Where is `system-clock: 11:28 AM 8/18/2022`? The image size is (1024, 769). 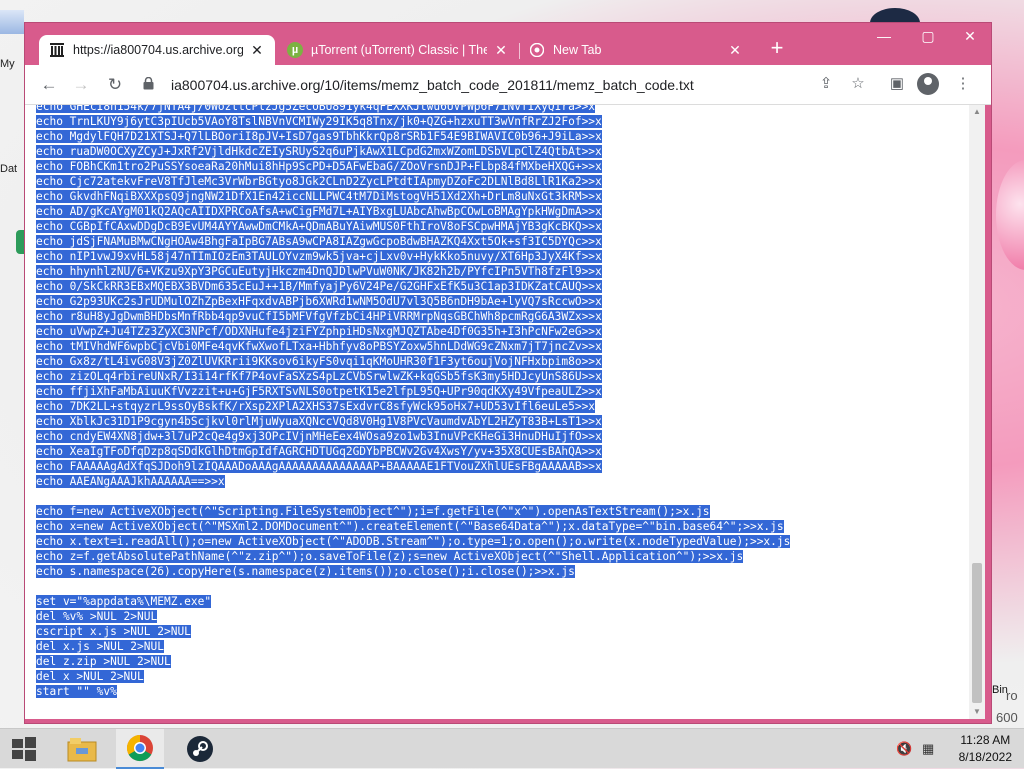 system-clock: 11:28 AM 8/18/2022 is located at coordinates (985, 749).